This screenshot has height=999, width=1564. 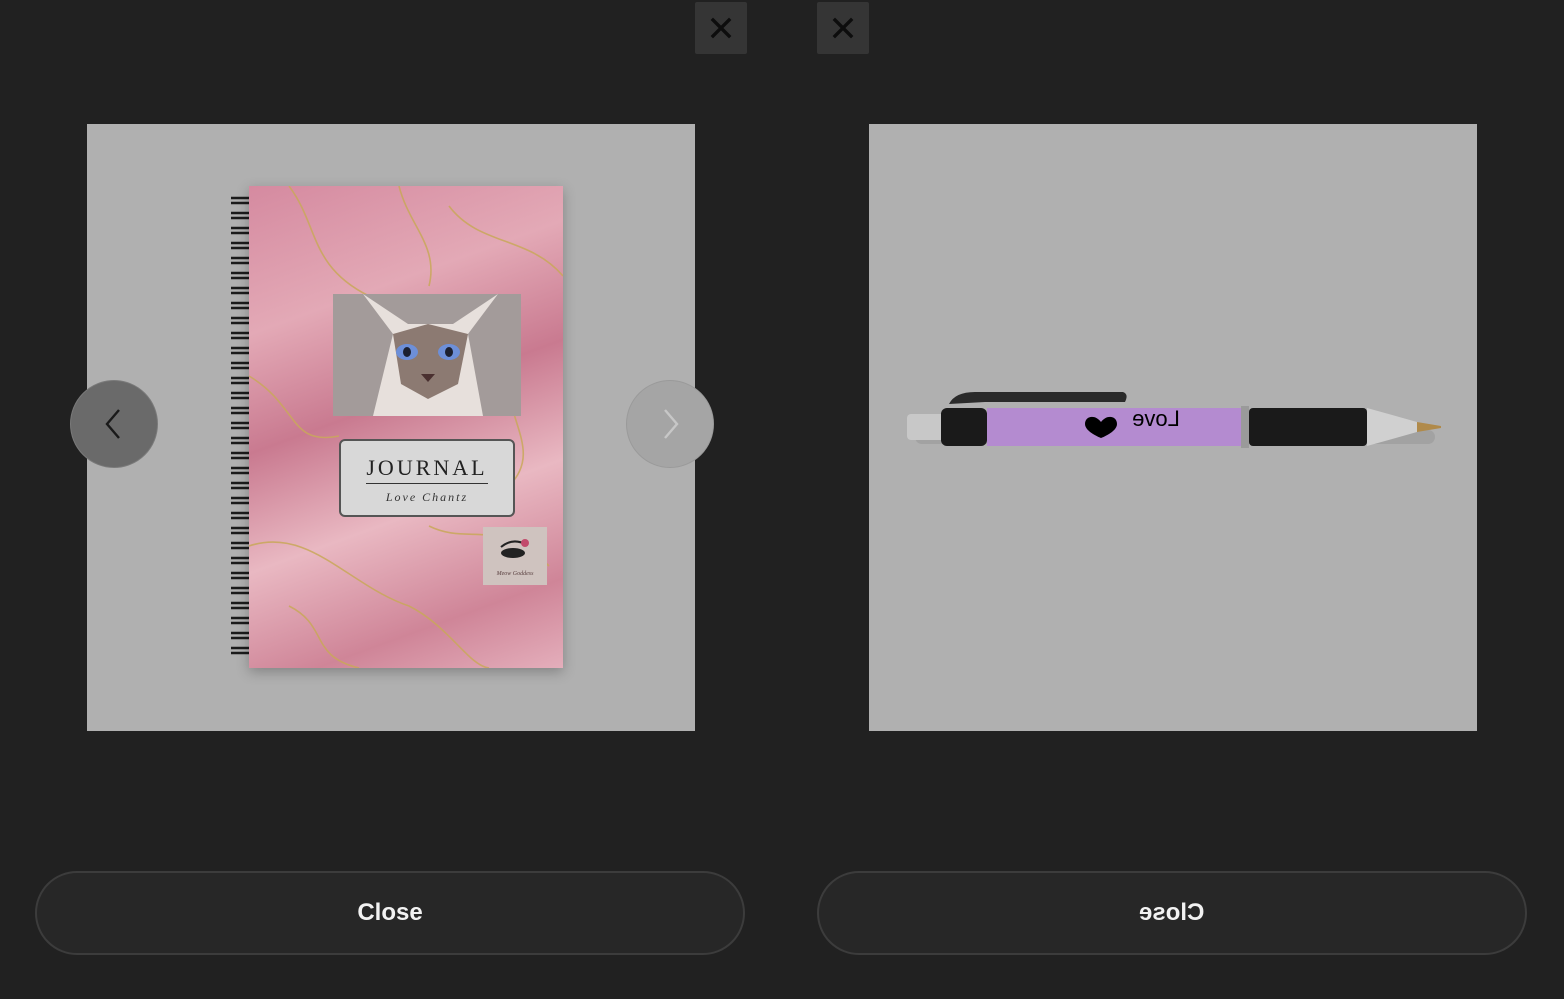 I want to click on notebook-image: JOURNAL Love Chantz Meow Goddess, so click(x=394, y=427).